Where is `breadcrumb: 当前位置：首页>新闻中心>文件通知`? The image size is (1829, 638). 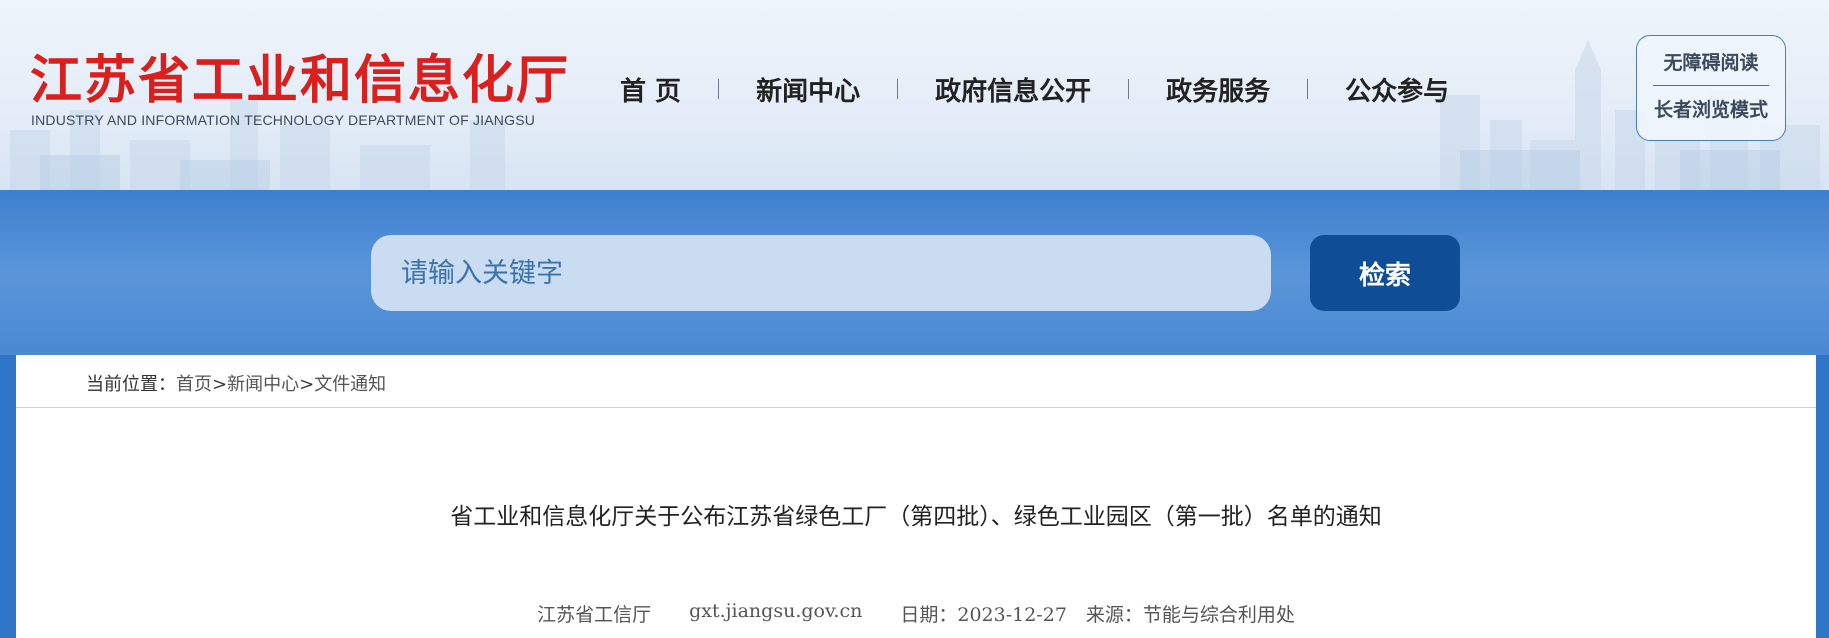 breadcrumb: 当前位置：首页>新闻中心>文件通知 is located at coordinates (236, 383).